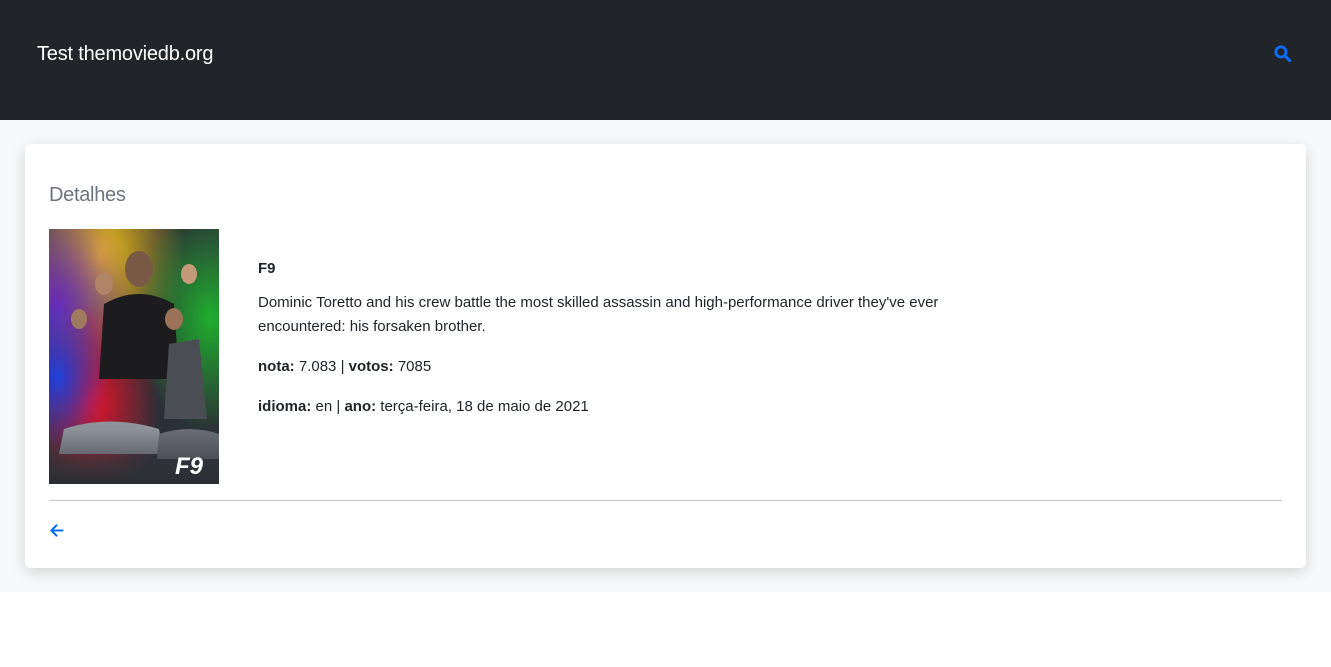 Image resolution: width=1331 pixels, height=667 pixels. Describe the element at coordinates (665, 500) in the screenshot. I see `divider` at that location.